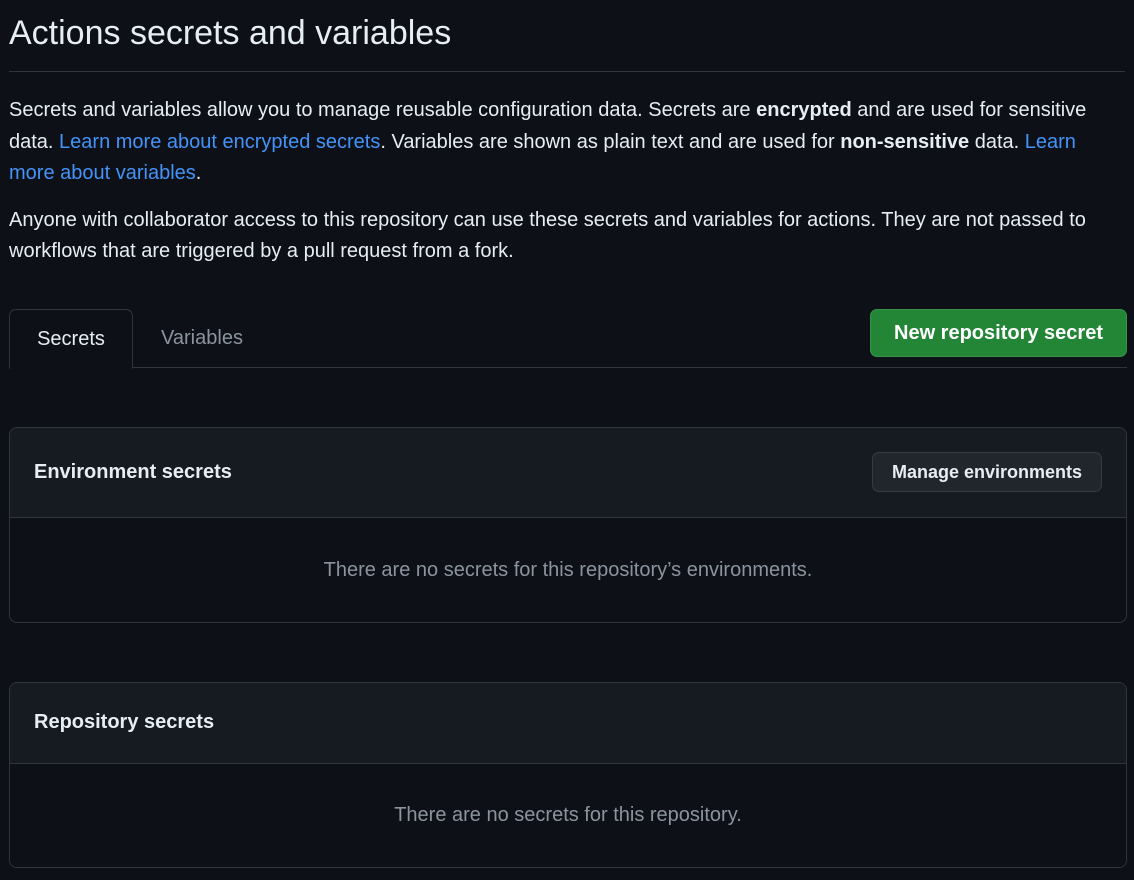  I want to click on repository-secrets-header: Repository secrets, so click(568, 723).